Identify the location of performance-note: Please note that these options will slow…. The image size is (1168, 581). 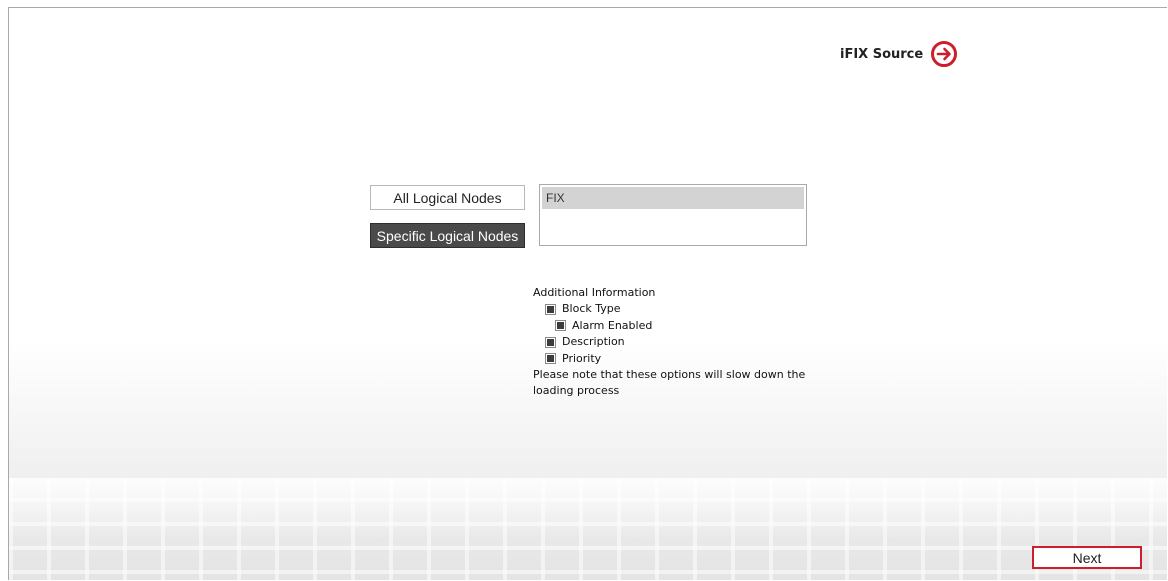
(669, 382).